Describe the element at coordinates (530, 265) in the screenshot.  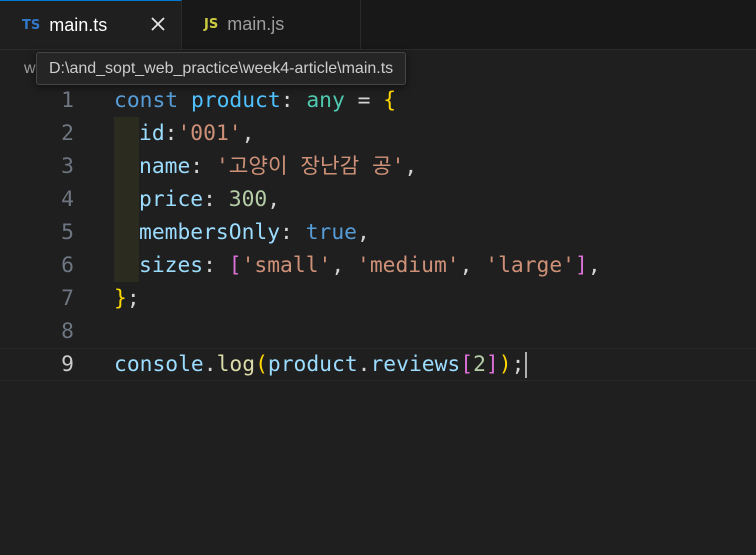
I see `code-token: 'large'` at that location.